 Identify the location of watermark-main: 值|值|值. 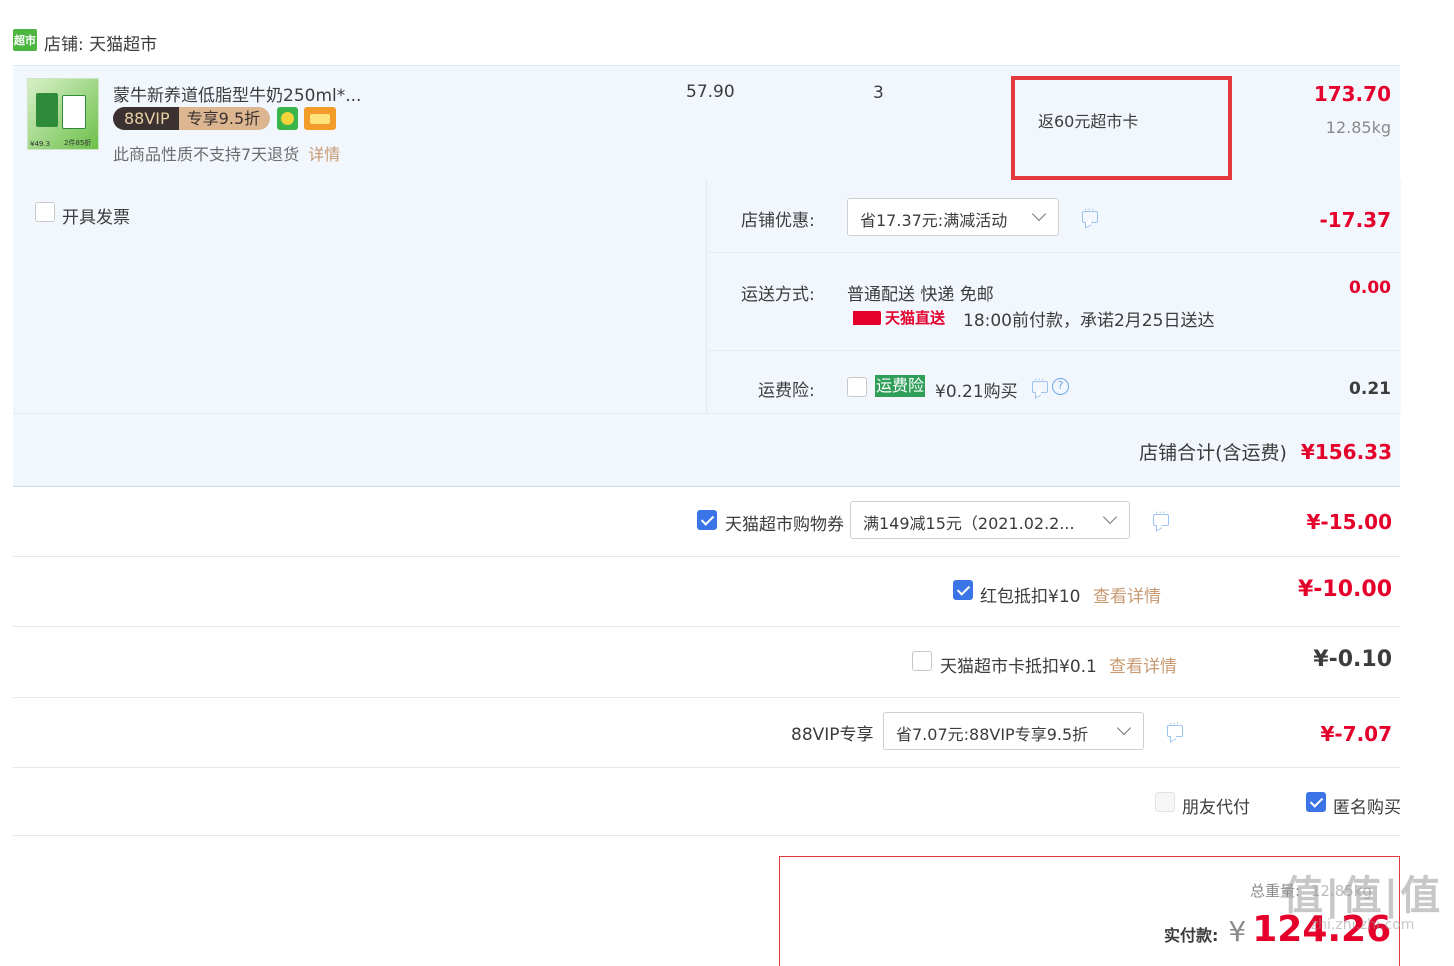
(1363, 896).